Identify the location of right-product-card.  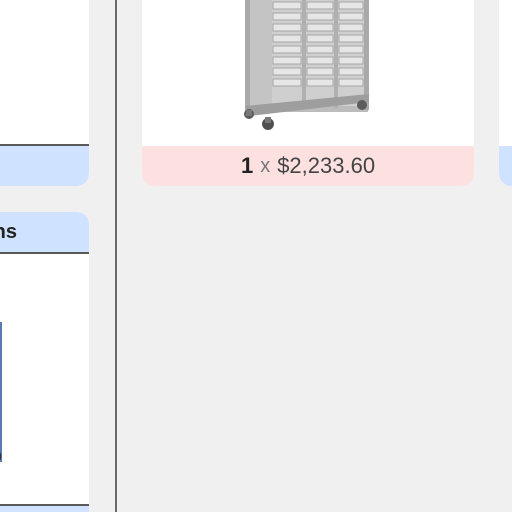
(505, 93).